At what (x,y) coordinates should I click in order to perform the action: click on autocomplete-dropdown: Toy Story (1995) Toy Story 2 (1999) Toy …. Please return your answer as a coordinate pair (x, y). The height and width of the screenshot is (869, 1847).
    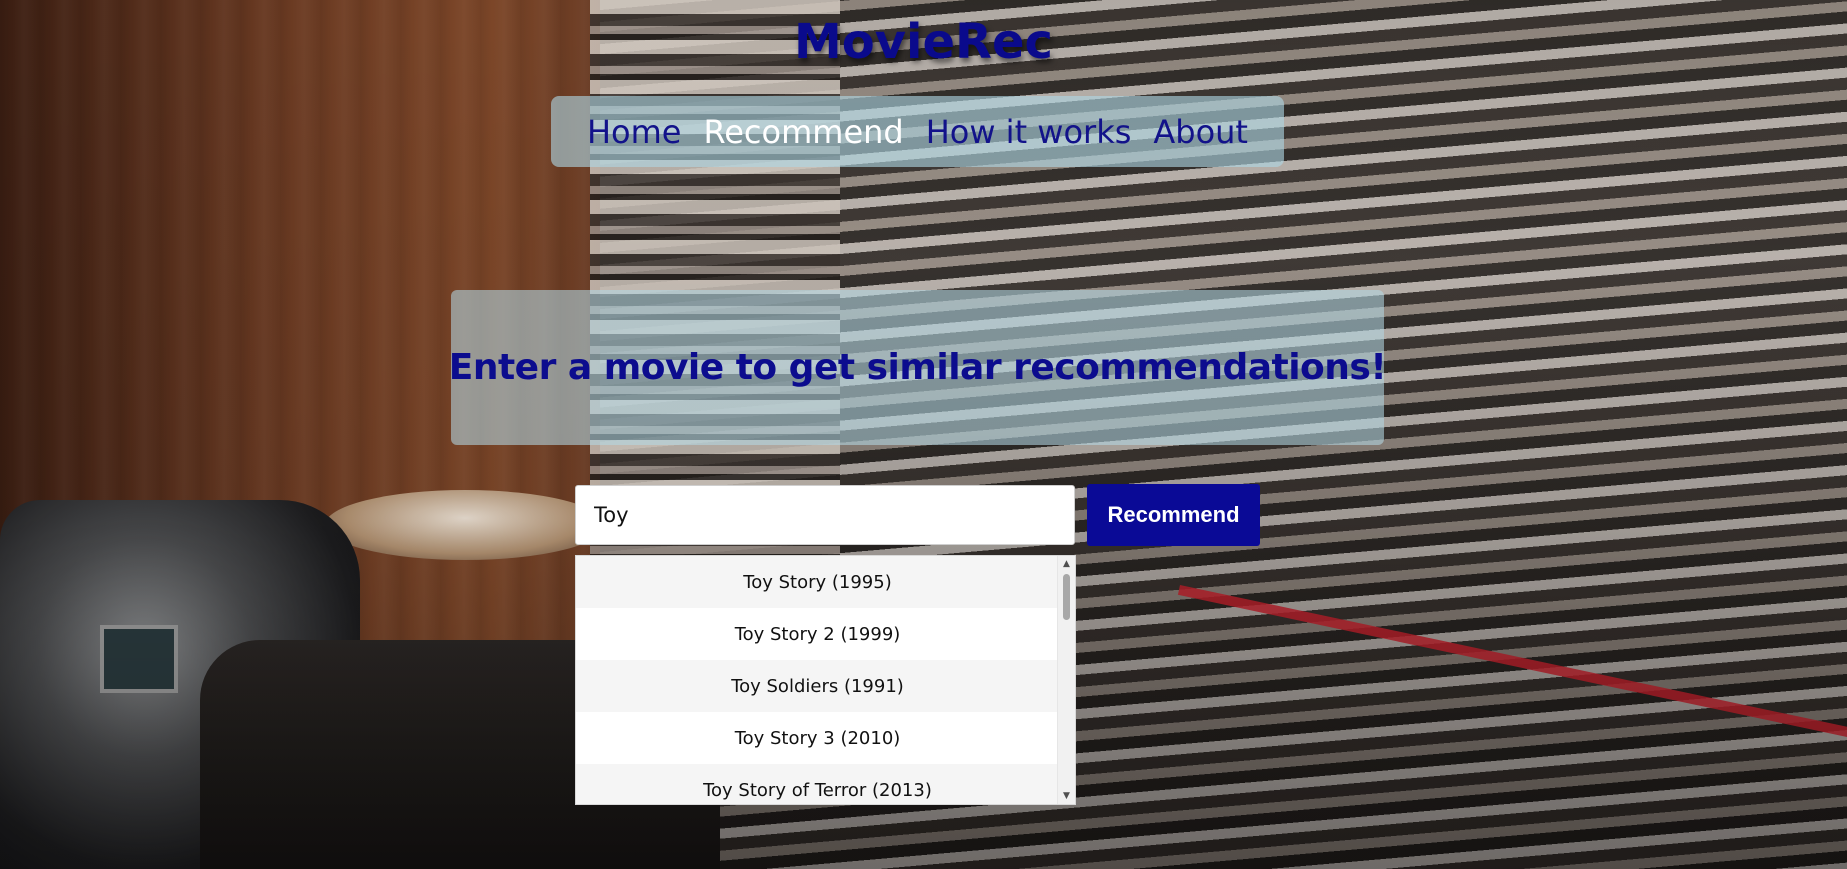
    Looking at the image, I should click on (825, 680).